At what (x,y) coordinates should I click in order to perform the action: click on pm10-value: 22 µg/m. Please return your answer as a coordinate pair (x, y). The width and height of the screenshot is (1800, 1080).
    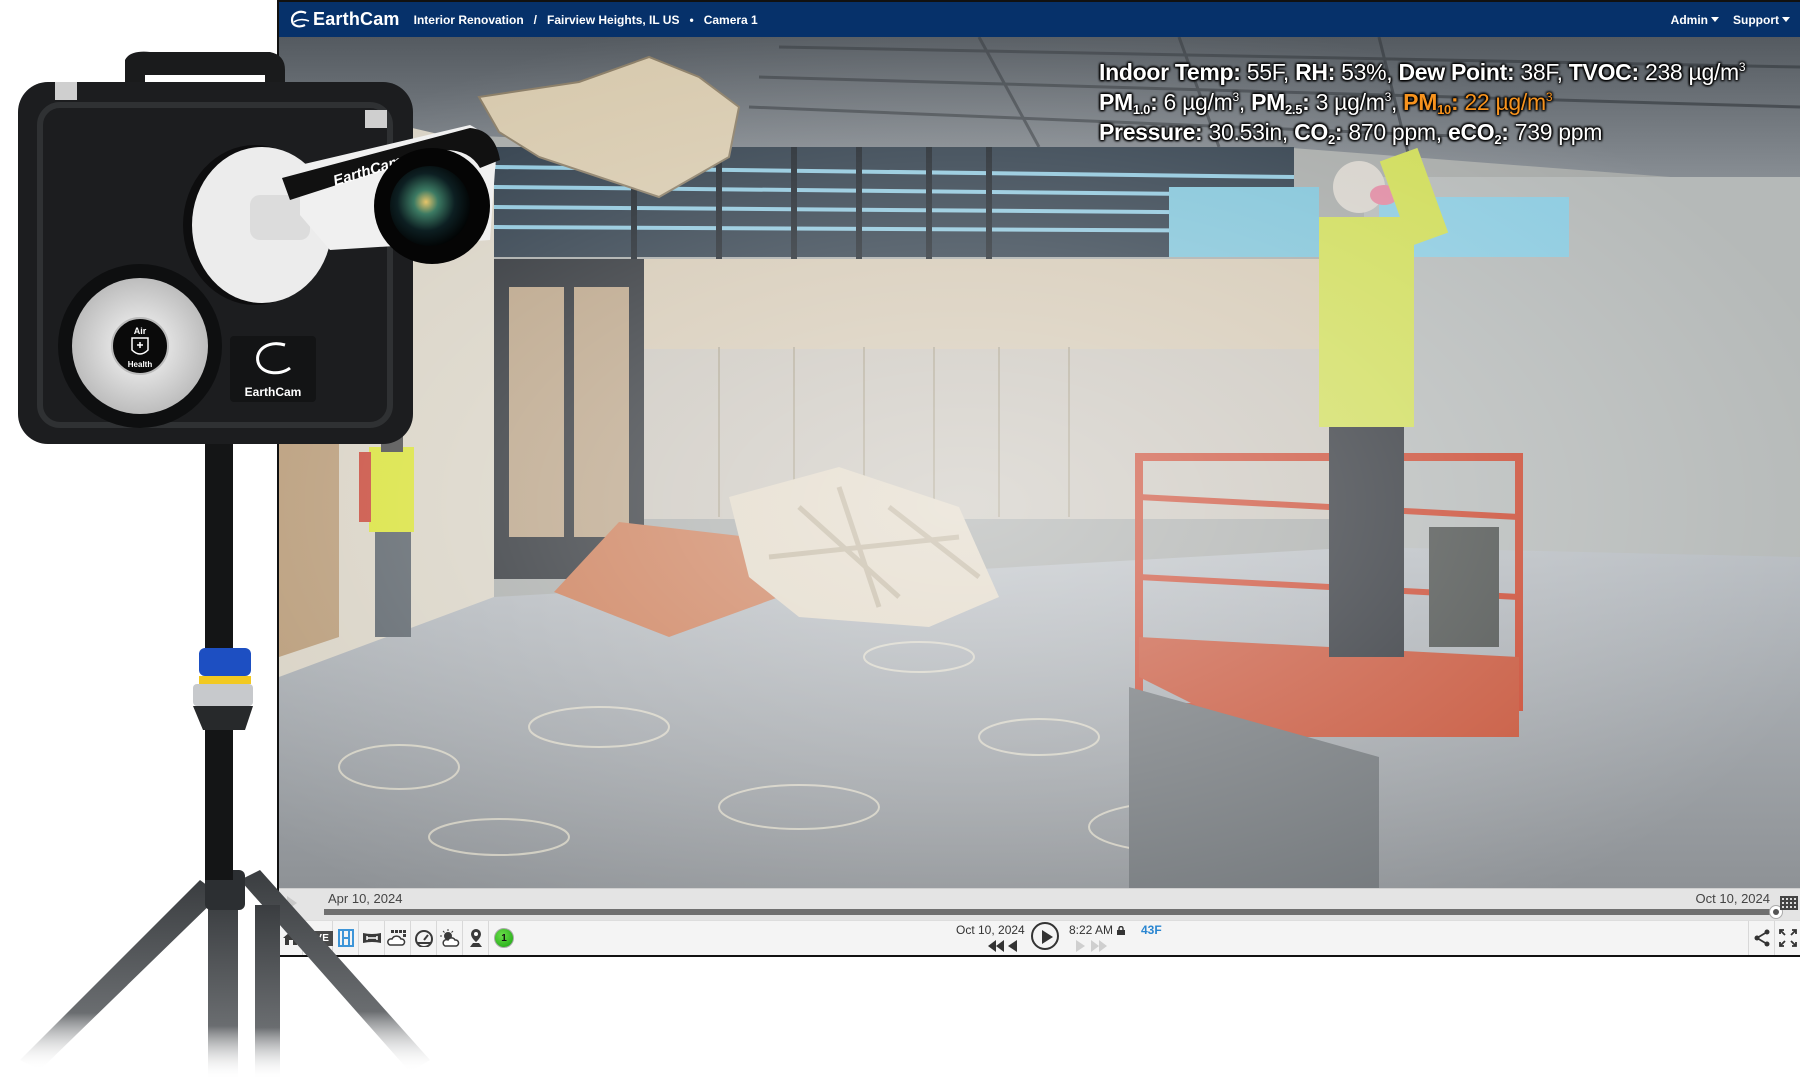
    Looking at the image, I should click on (1502, 102).